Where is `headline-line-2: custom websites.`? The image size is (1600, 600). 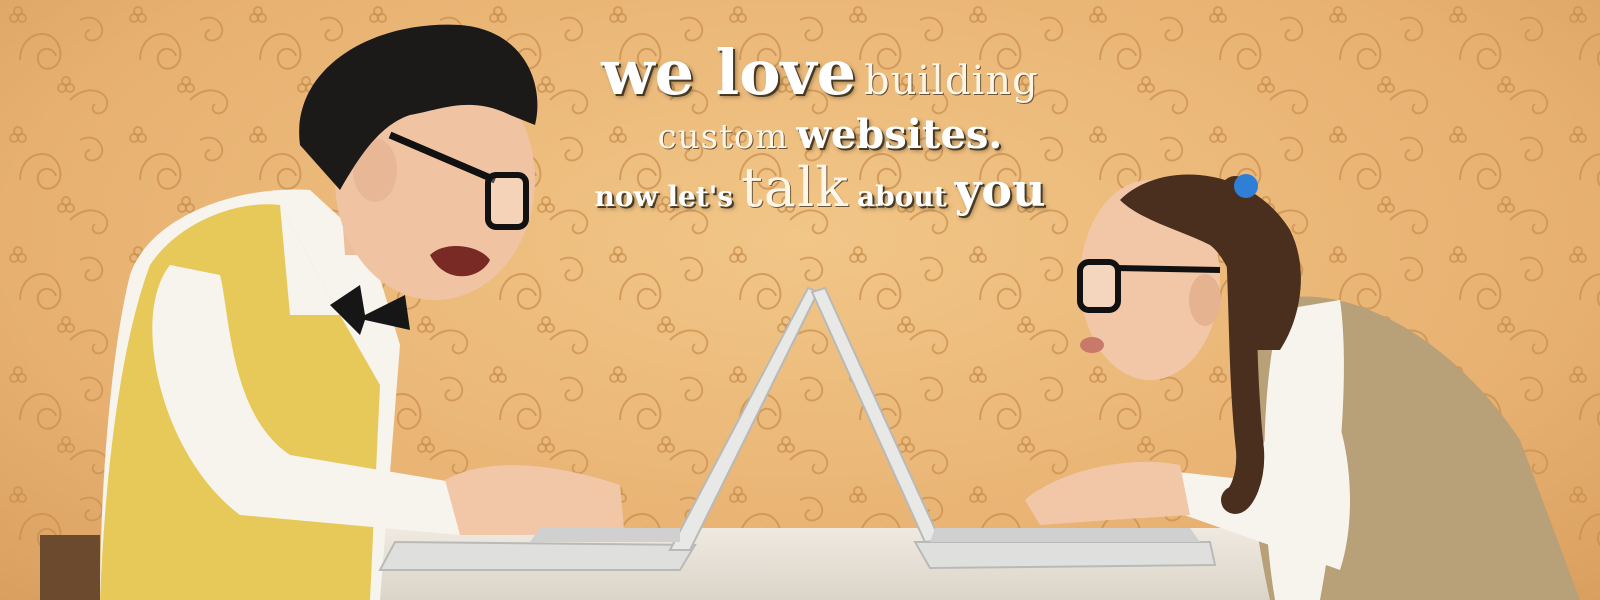 headline-line-2: custom websites. is located at coordinates (830, 134).